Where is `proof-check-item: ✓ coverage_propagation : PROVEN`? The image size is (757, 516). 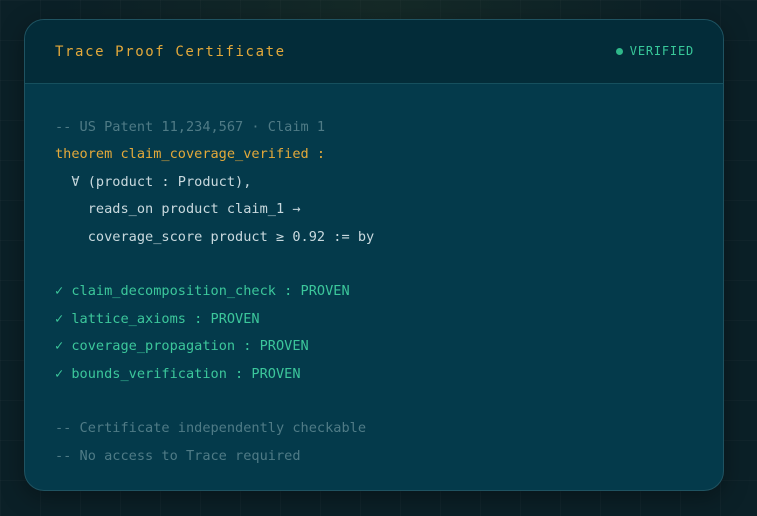 proof-check-item: ✓ coverage_propagation : PROVEN is located at coordinates (214, 346).